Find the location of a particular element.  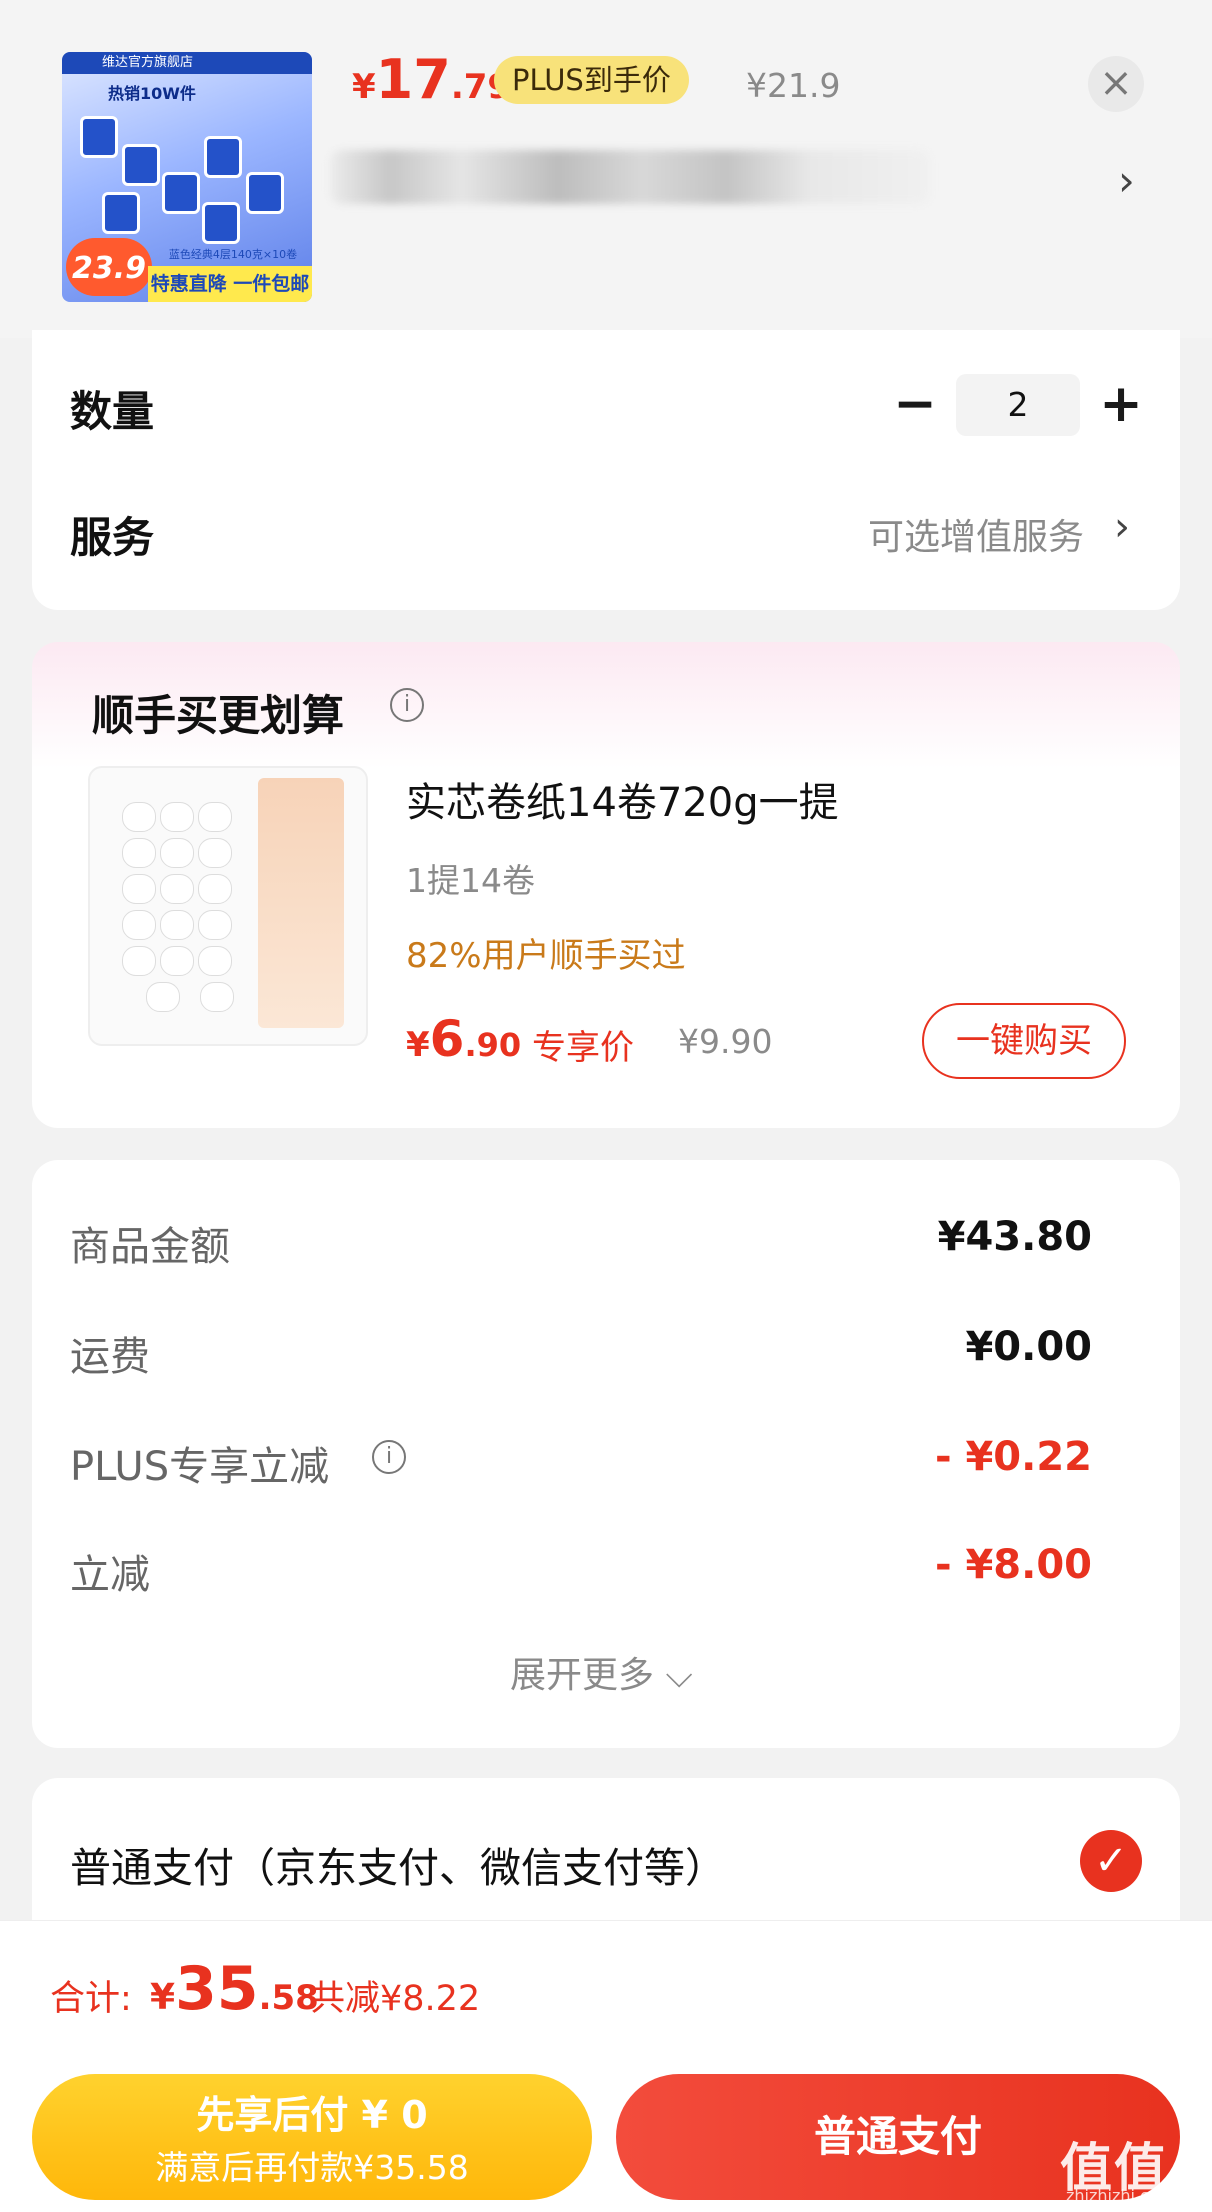

check-icon: ✓ is located at coordinates (1111, 1861).